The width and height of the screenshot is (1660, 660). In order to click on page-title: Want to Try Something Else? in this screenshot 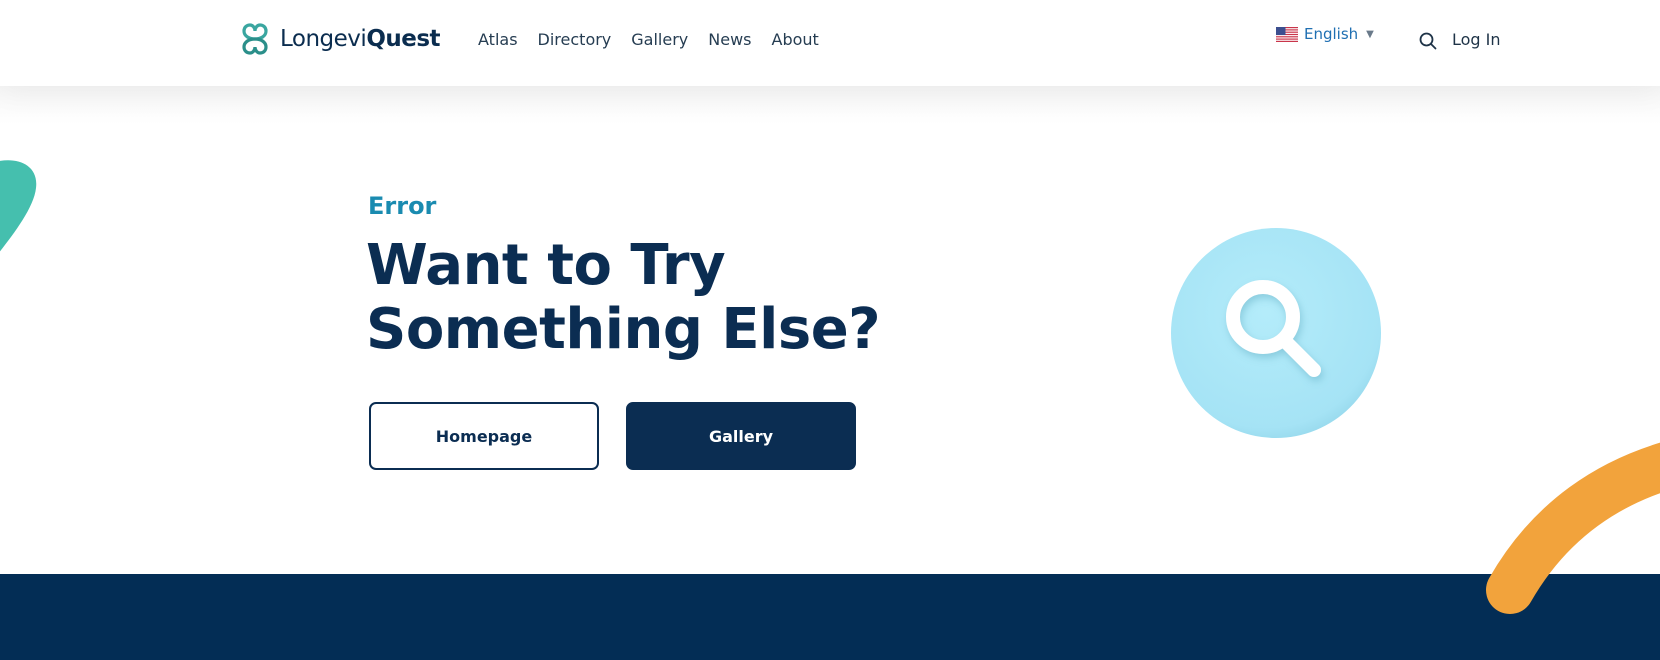, I will do `click(623, 297)`.